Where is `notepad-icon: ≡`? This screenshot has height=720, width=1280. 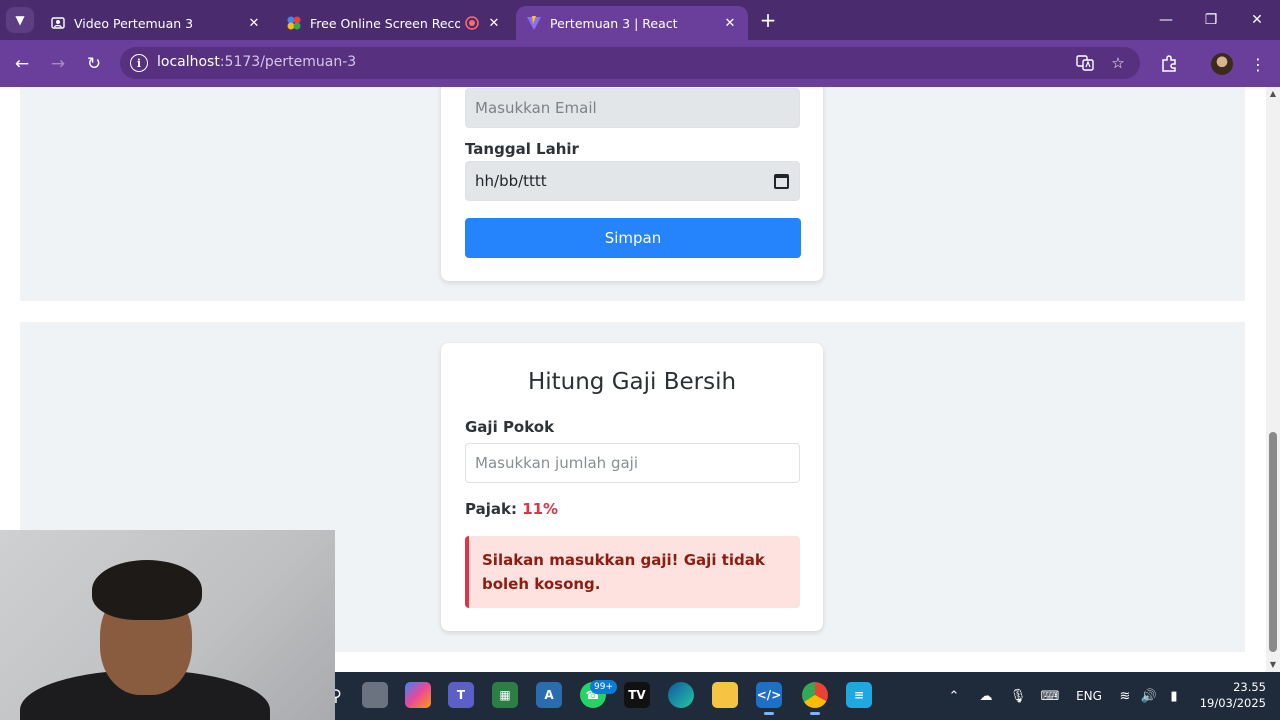 notepad-icon: ≡ is located at coordinates (859, 695).